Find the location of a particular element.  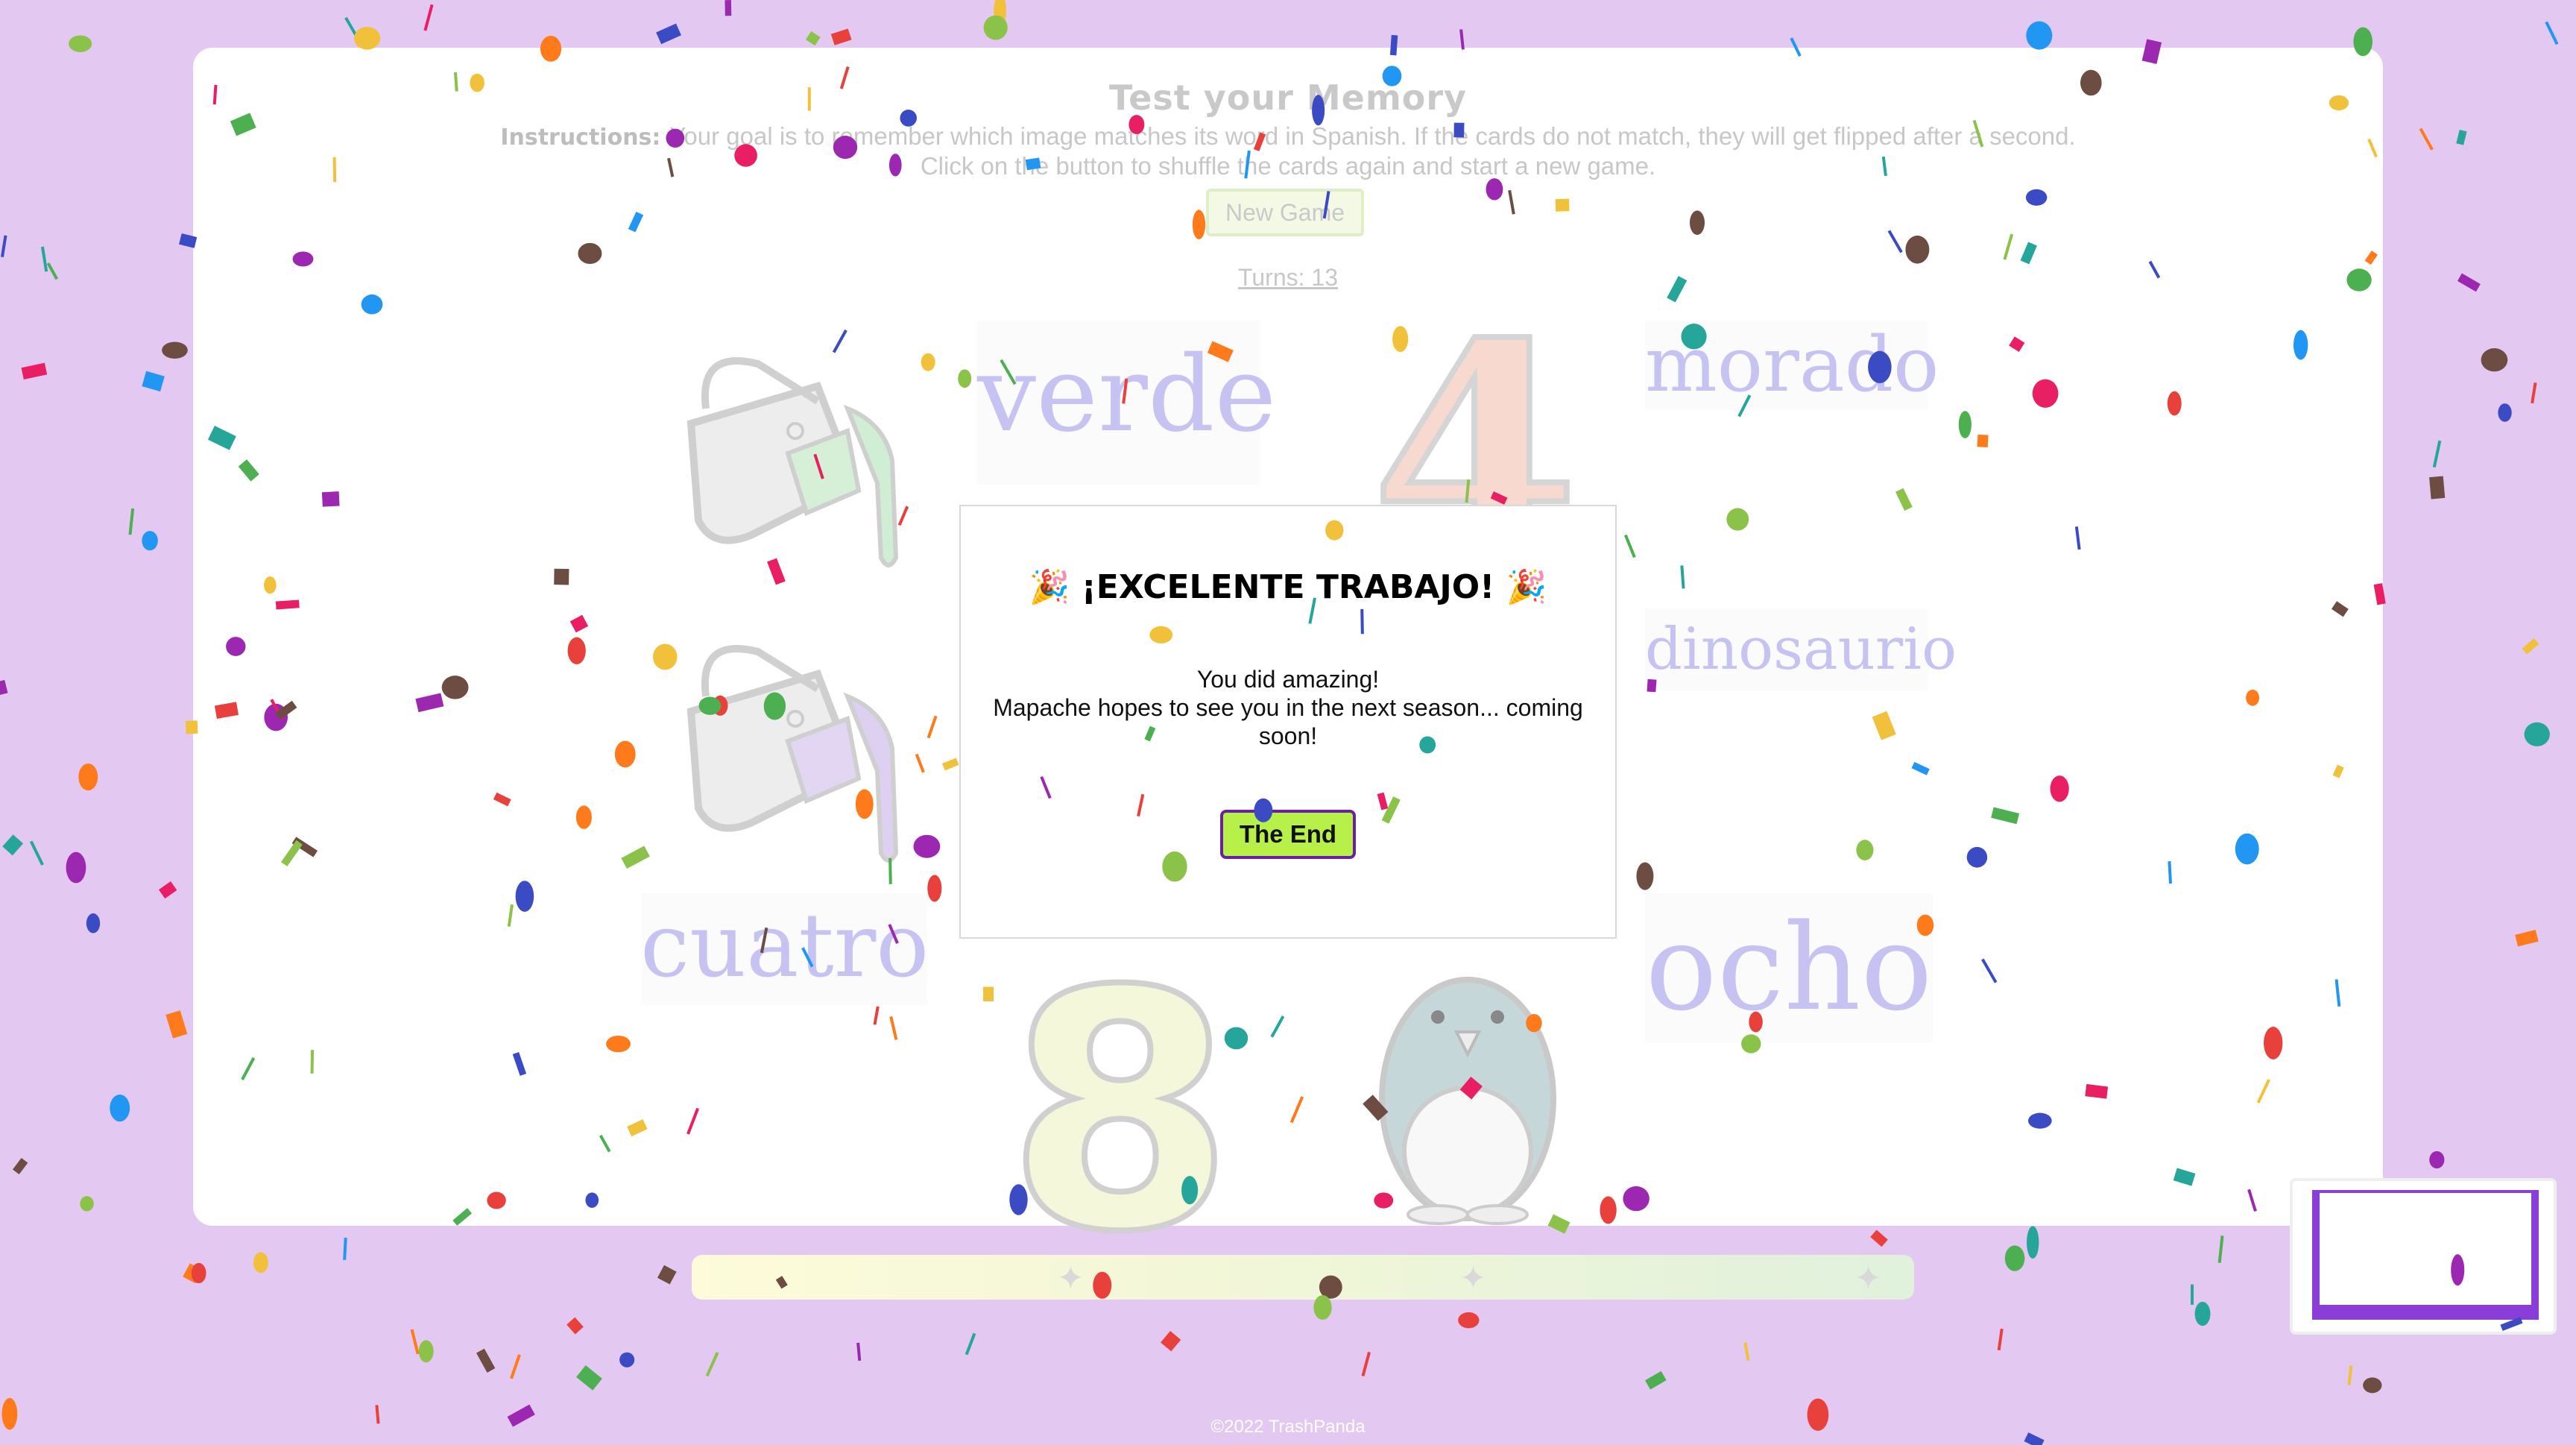

dialog-line-1: You did amazing! is located at coordinates (1288, 679).